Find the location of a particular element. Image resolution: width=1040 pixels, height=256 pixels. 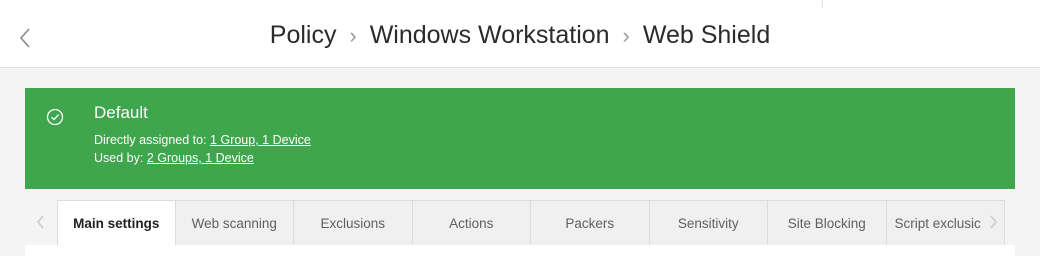

tab-sensitivity: Sensitivity is located at coordinates (708, 223).